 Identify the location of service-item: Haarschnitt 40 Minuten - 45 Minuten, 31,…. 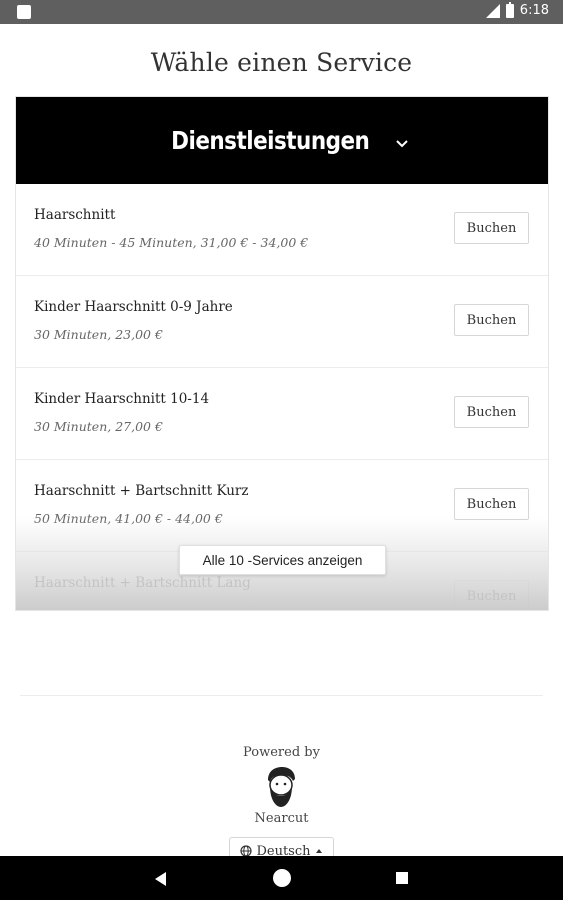
(282, 230).